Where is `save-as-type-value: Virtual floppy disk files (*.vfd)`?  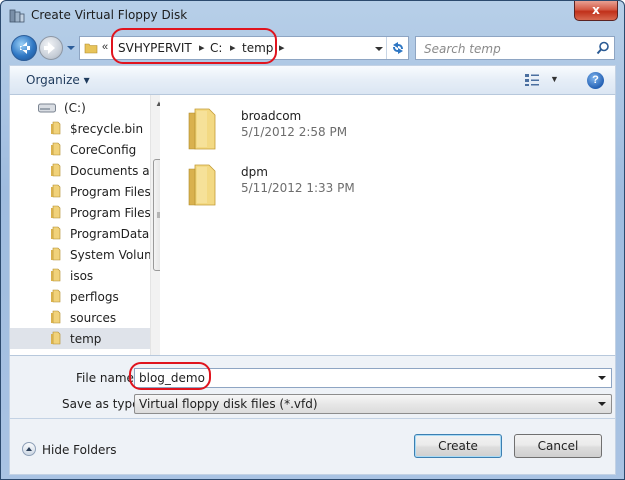
save-as-type-value: Virtual floppy disk files (*.vfd) is located at coordinates (228, 404).